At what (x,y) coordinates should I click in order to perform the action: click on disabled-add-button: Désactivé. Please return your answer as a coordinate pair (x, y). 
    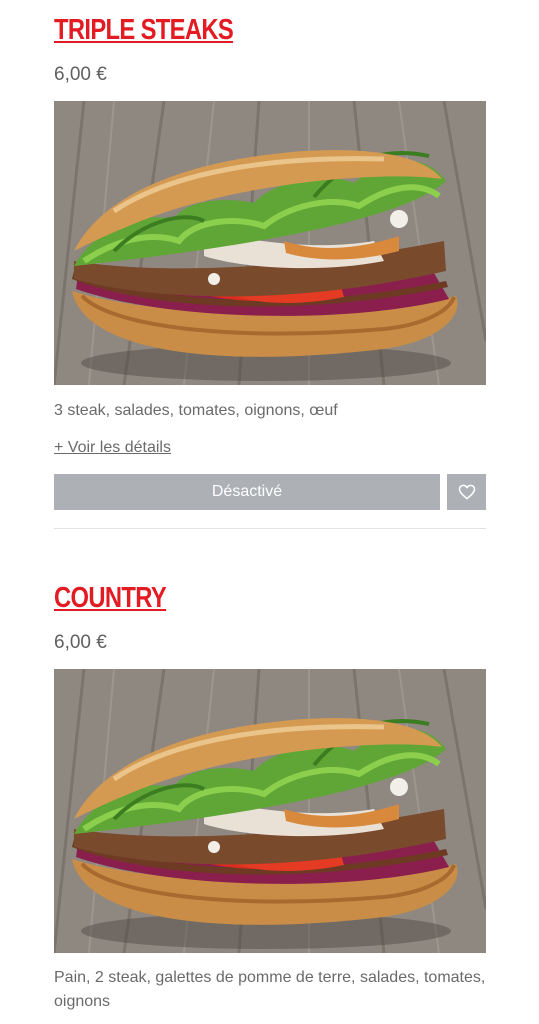
    Looking at the image, I should click on (247, 492).